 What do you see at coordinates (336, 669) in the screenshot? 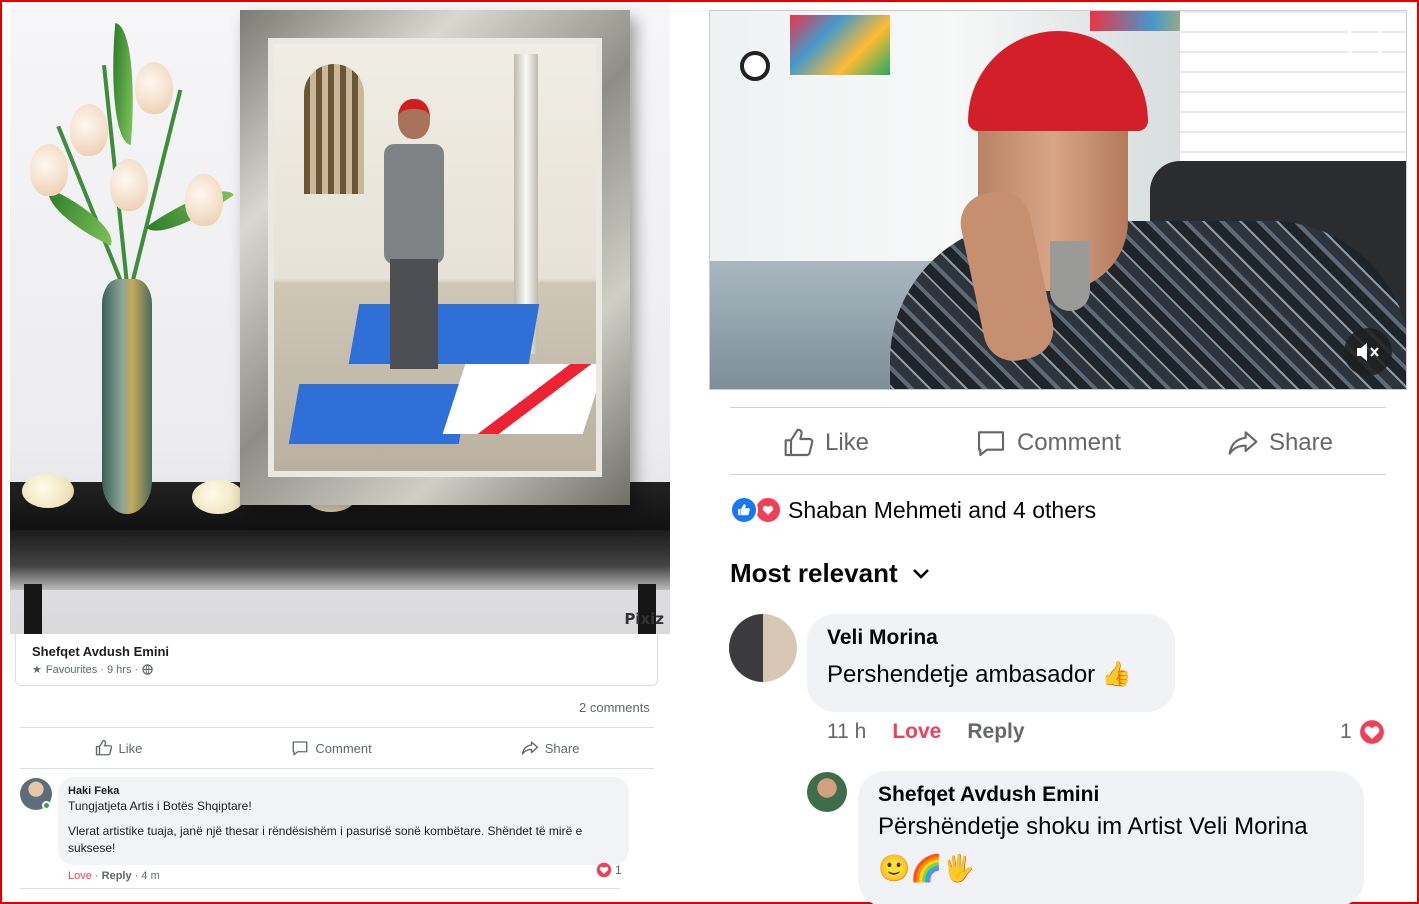
I see `post-meta: ★ Favourites · 9 hrs ·` at bounding box center [336, 669].